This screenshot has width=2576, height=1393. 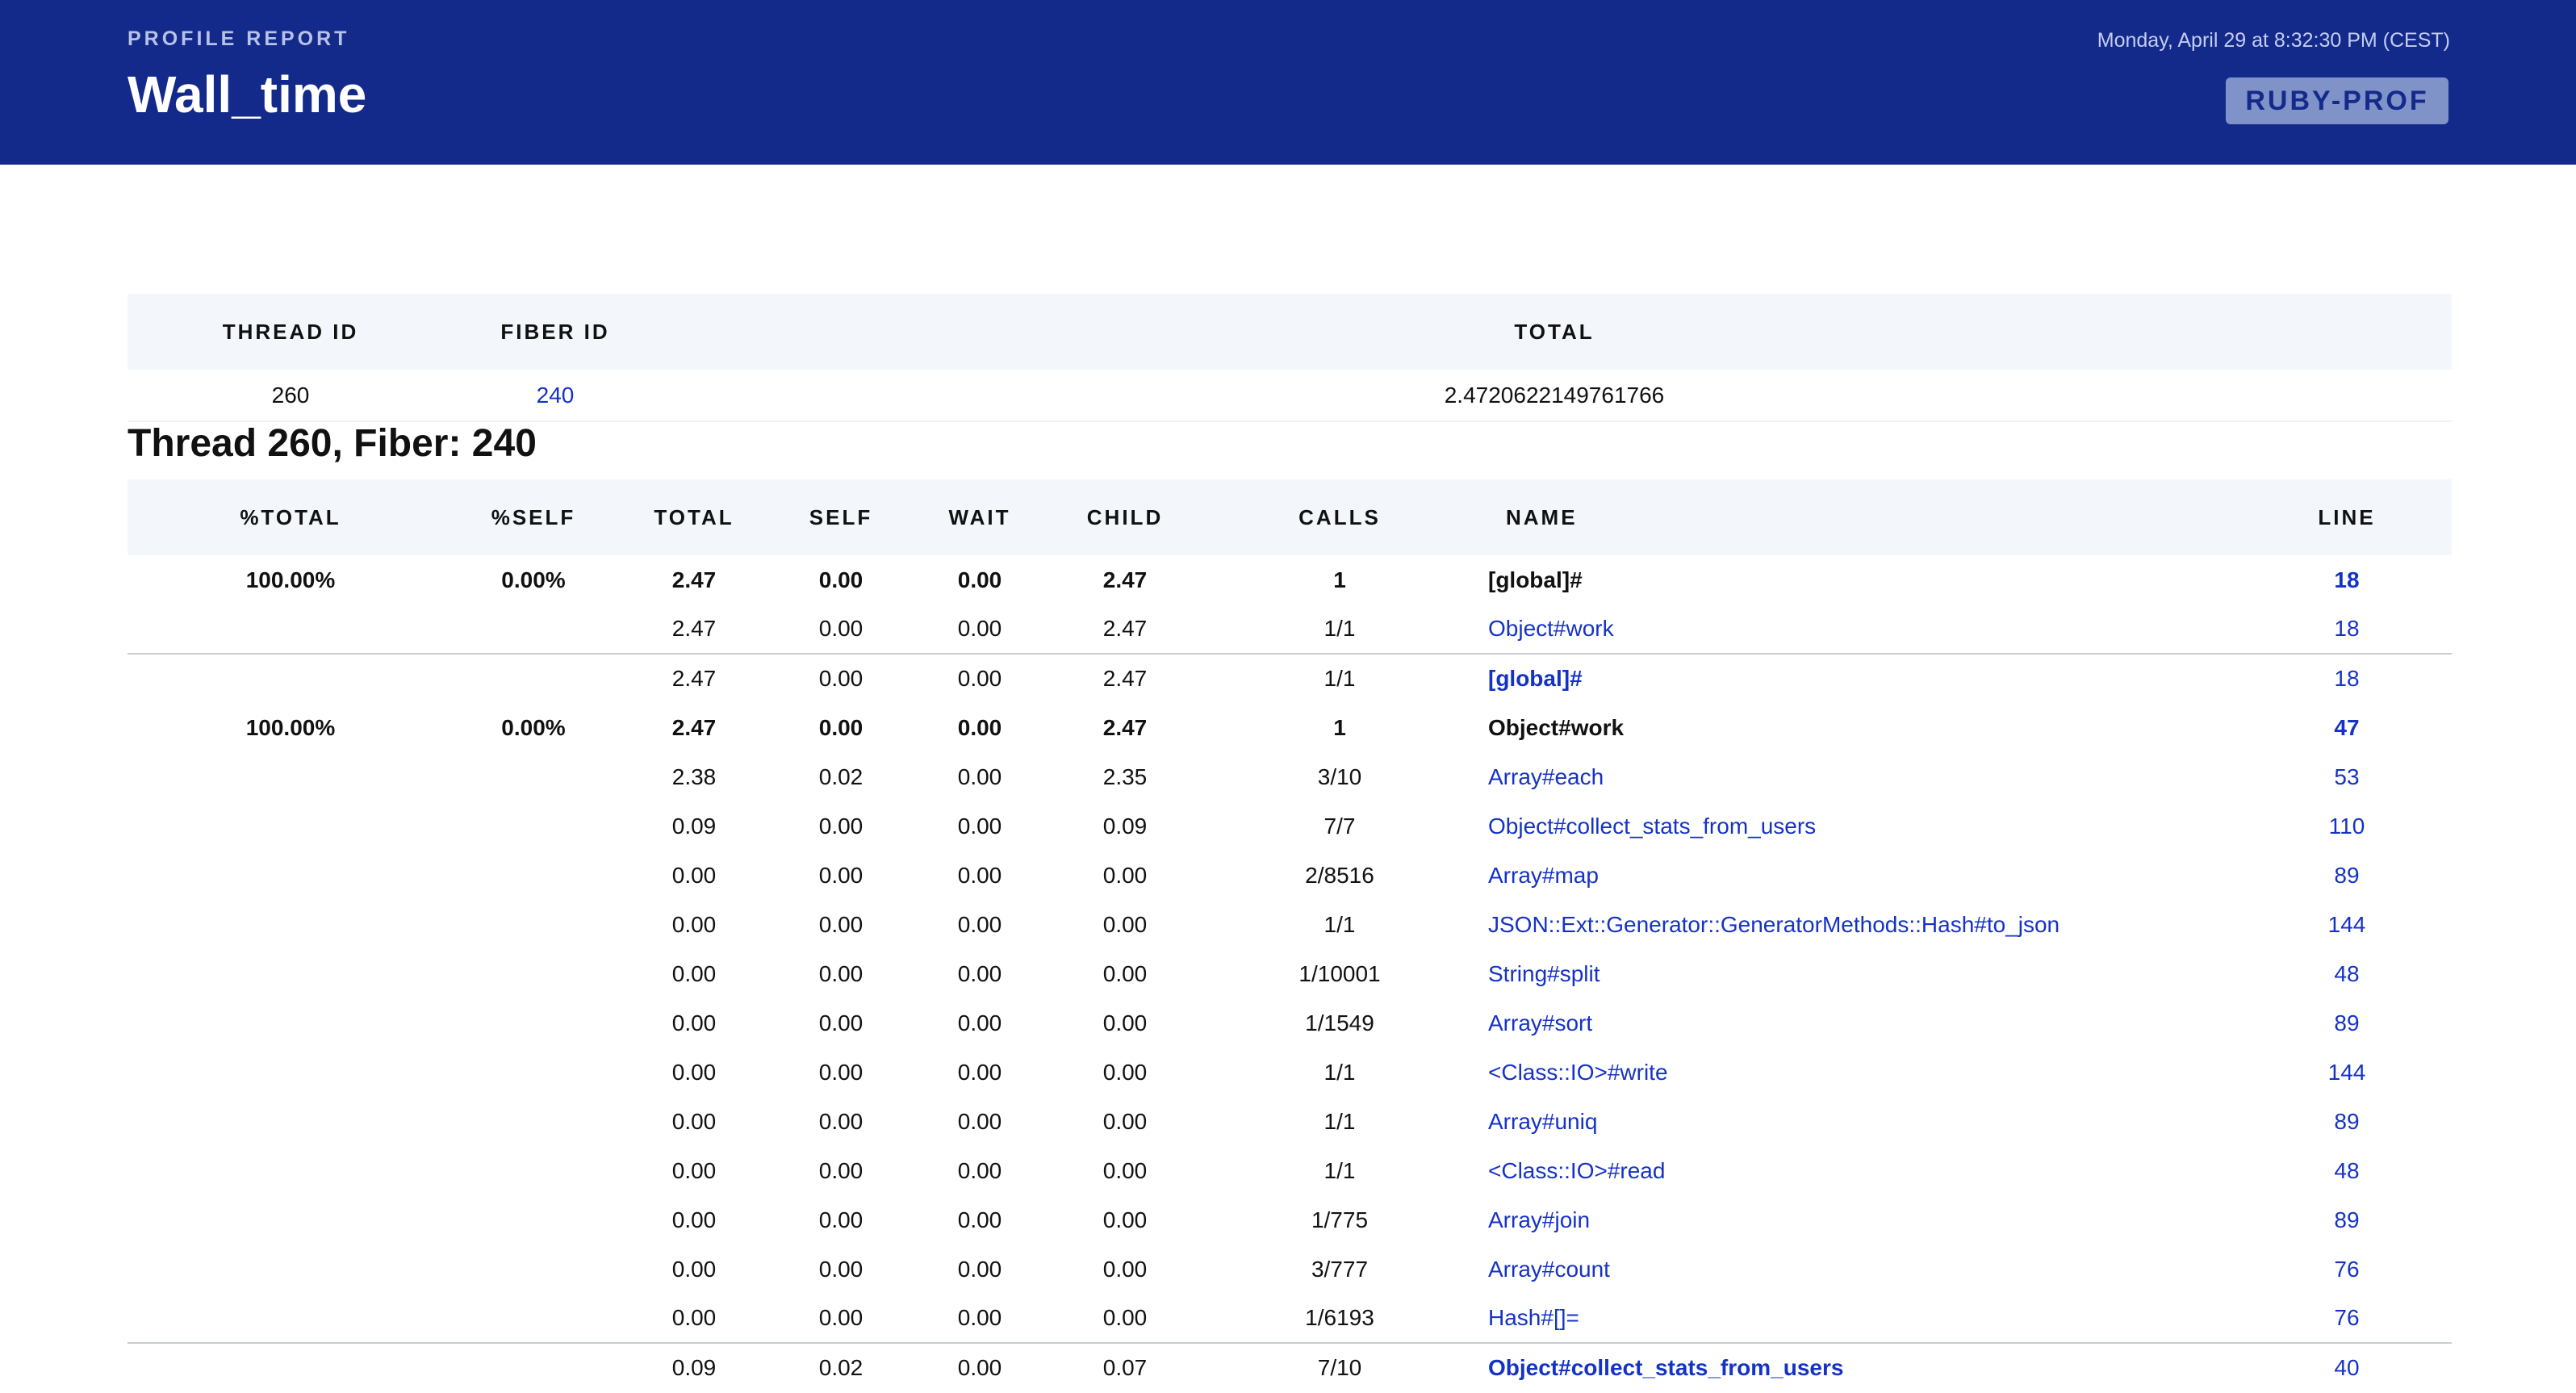 What do you see at coordinates (2347, 516) in the screenshot?
I see `header-line: LINE` at bounding box center [2347, 516].